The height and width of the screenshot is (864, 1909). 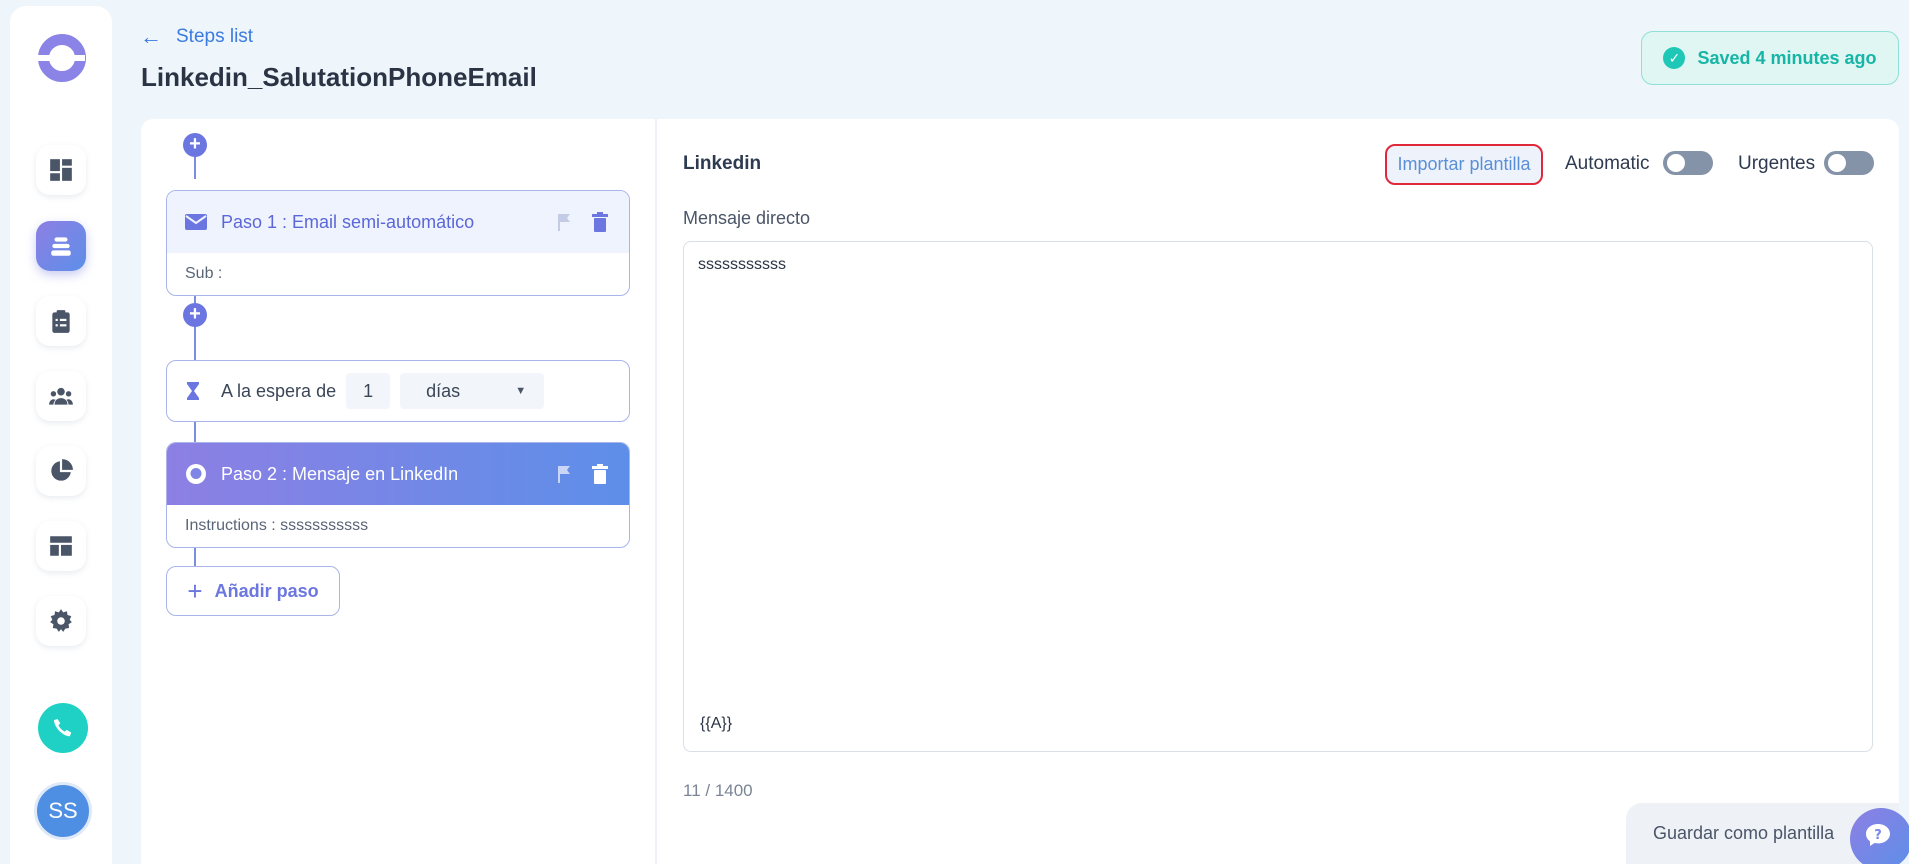 What do you see at coordinates (1849, 163) in the screenshot?
I see `urgent-toggle` at bounding box center [1849, 163].